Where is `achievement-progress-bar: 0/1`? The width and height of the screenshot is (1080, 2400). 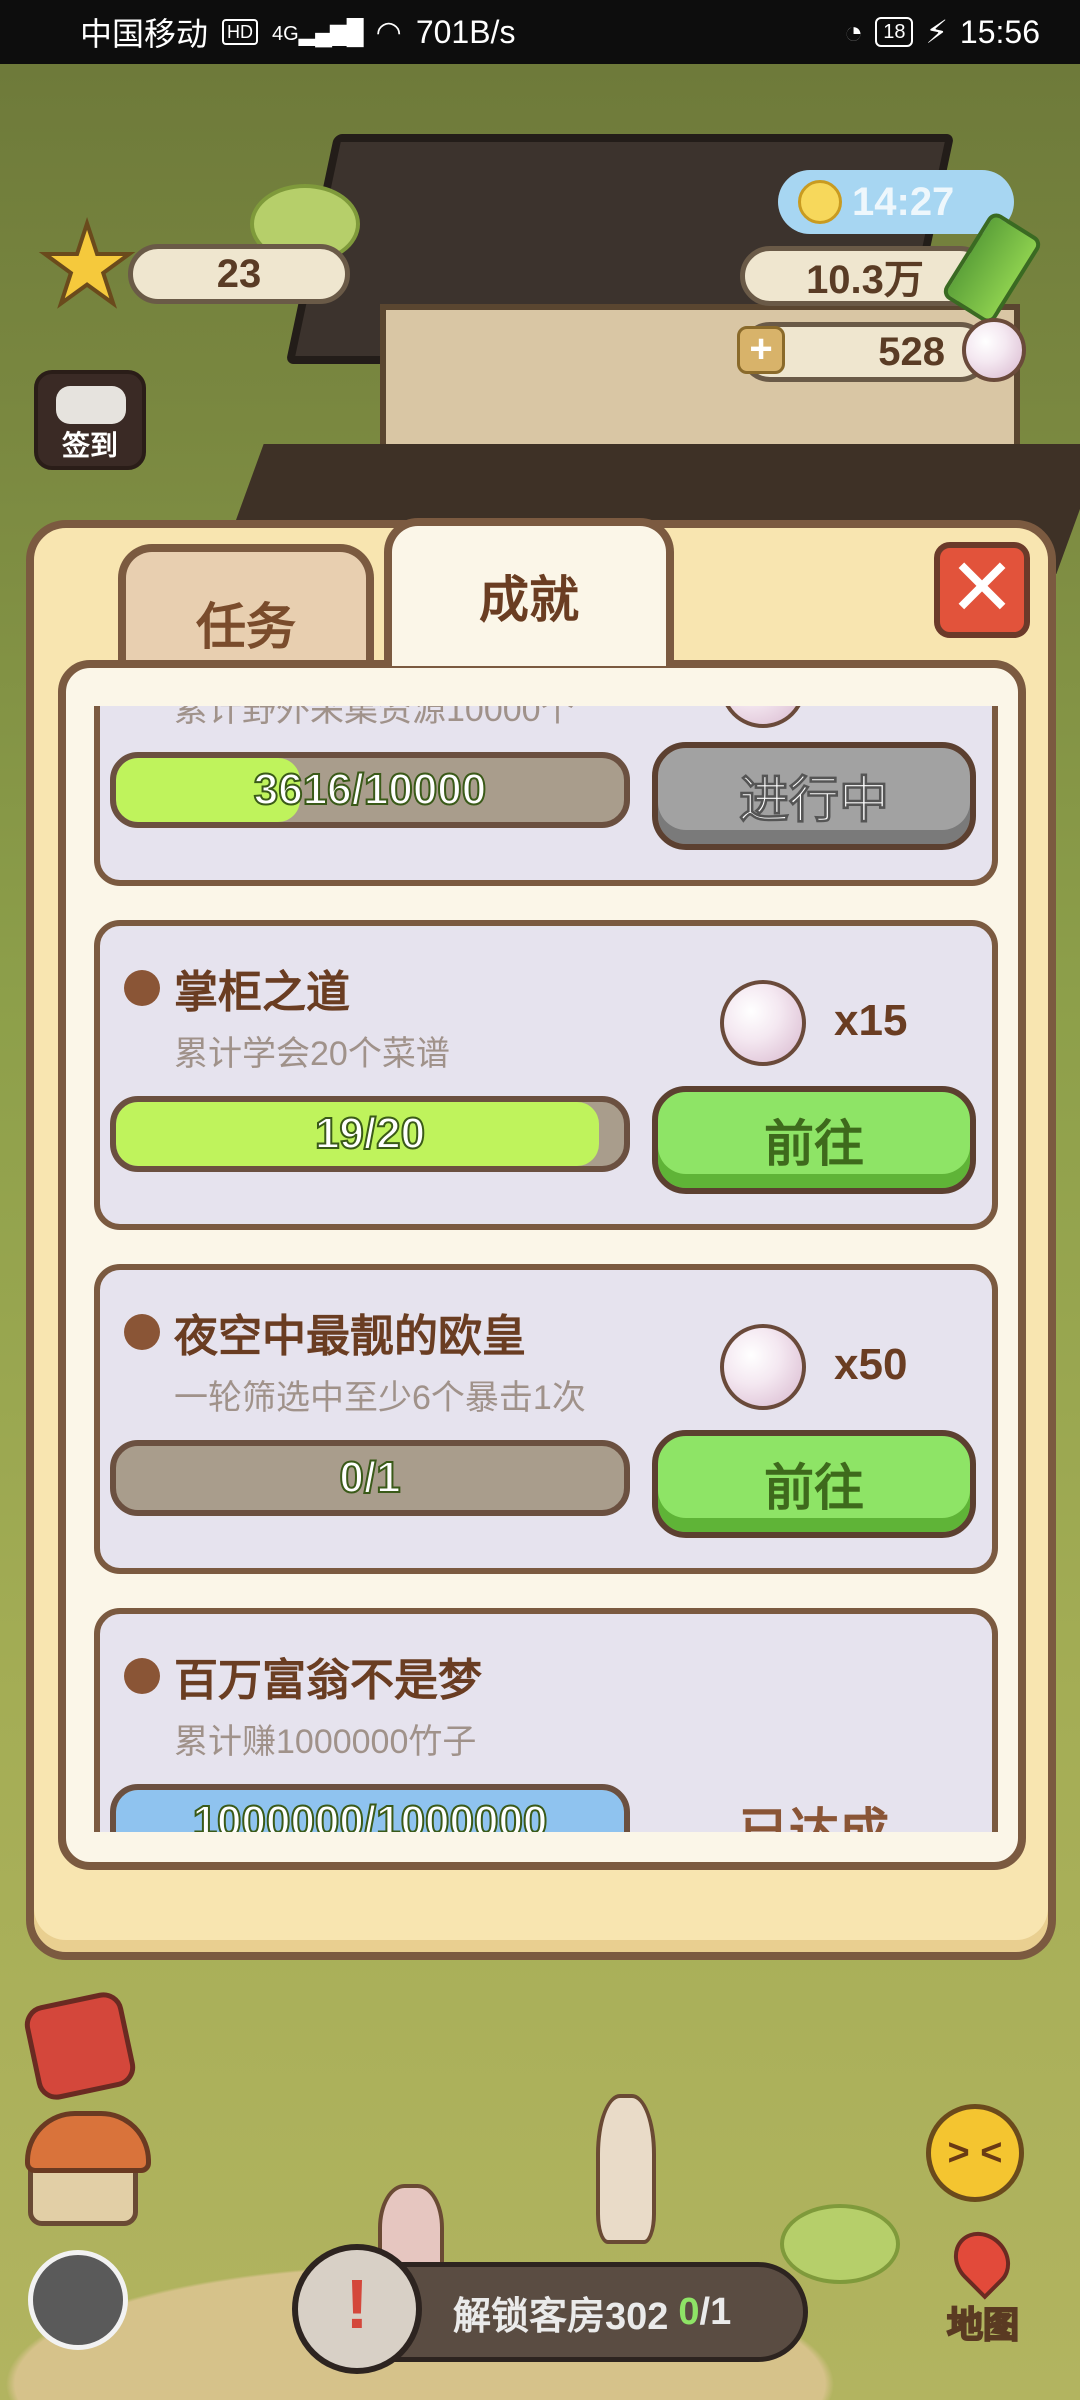
achievement-progress-bar: 0/1 is located at coordinates (370, 1478).